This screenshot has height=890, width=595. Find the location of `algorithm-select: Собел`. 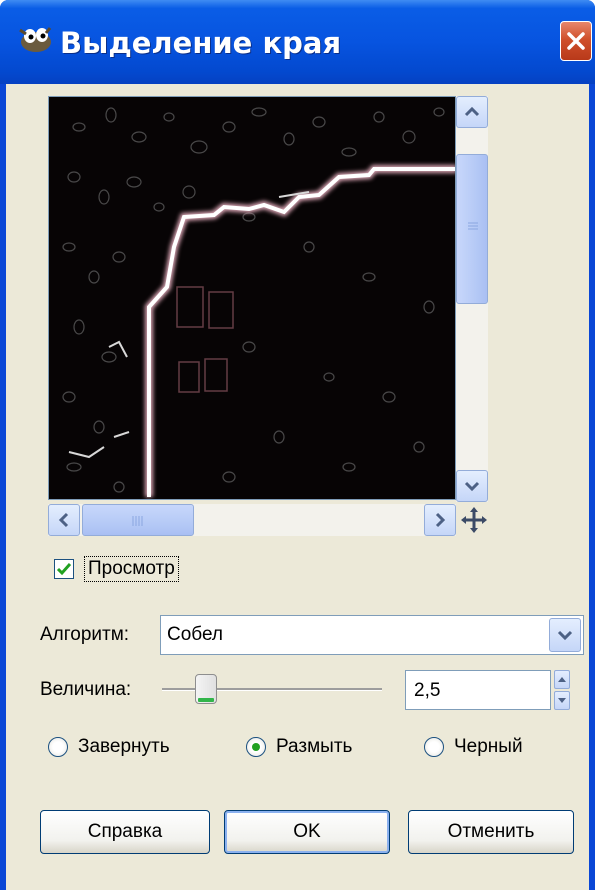

algorithm-select: Собел is located at coordinates (372, 635).